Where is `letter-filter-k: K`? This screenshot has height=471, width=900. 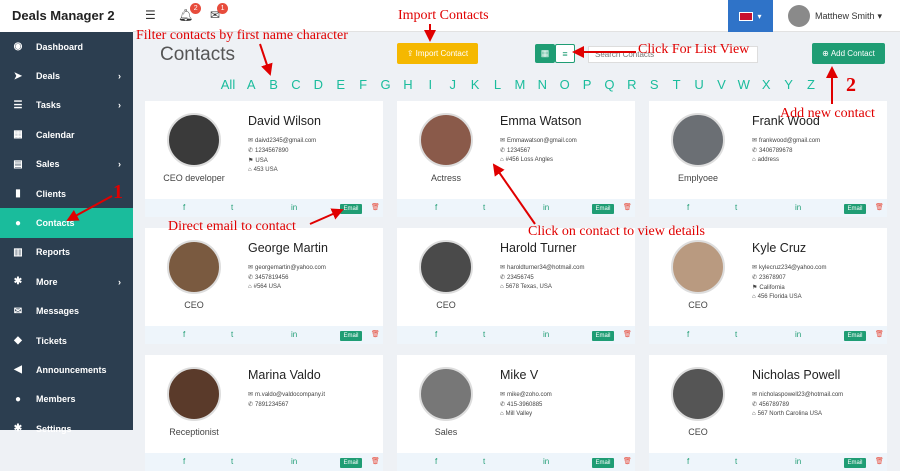
letter-filter-k: K is located at coordinates (475, 84).